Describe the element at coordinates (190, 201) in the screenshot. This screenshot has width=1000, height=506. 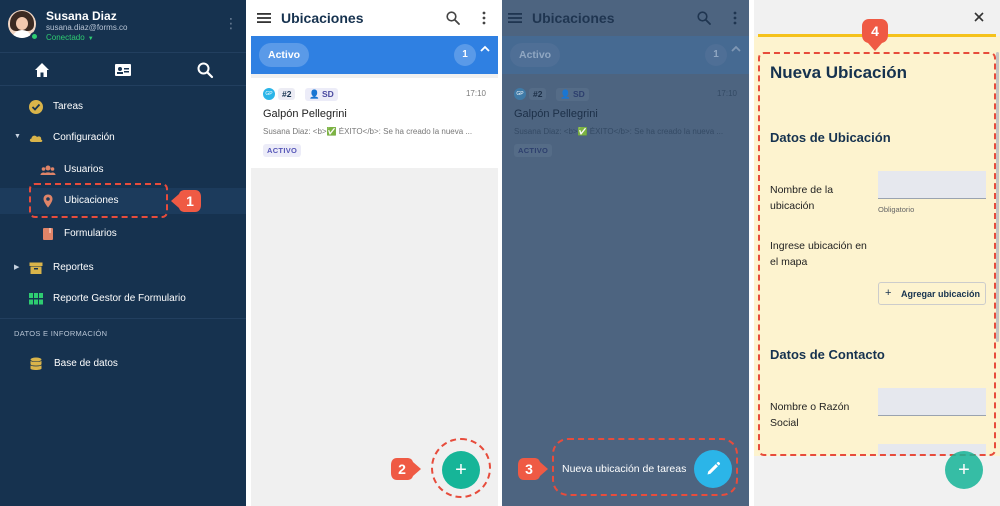
I see `svg-text: 1` at that location.